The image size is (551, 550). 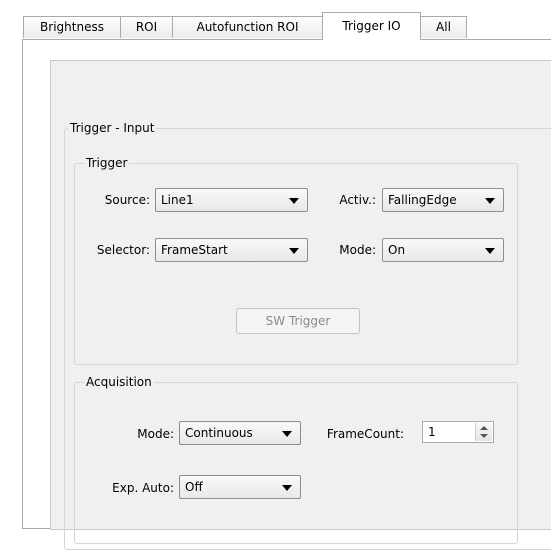 What do you see at coordinates (484, 436) in the screenshot?
I see `spin-down-icon` at bounding box center [484, 436].